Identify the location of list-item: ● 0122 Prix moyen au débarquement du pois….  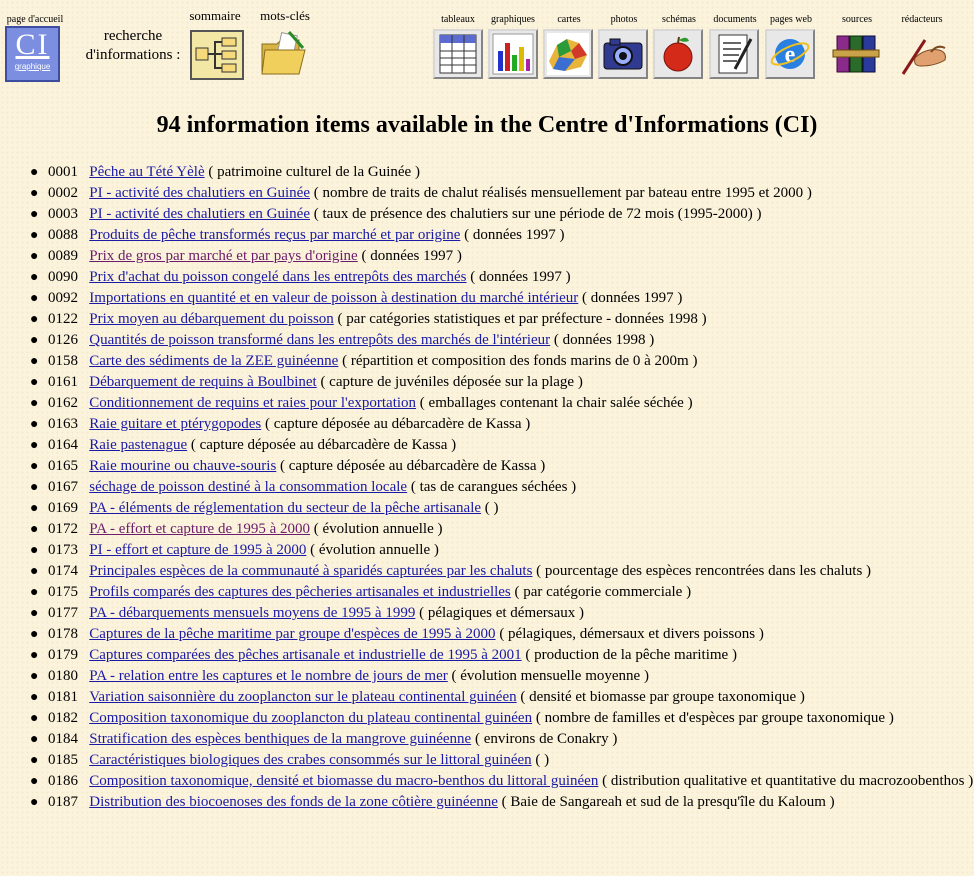
(502, 319).